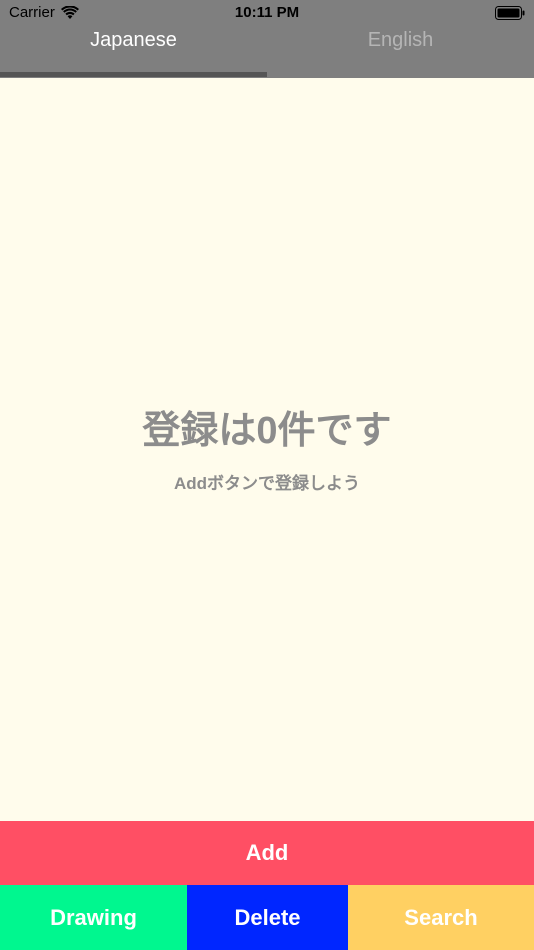  I want to click on status-time: 10:11 PM, so click(267, 12).